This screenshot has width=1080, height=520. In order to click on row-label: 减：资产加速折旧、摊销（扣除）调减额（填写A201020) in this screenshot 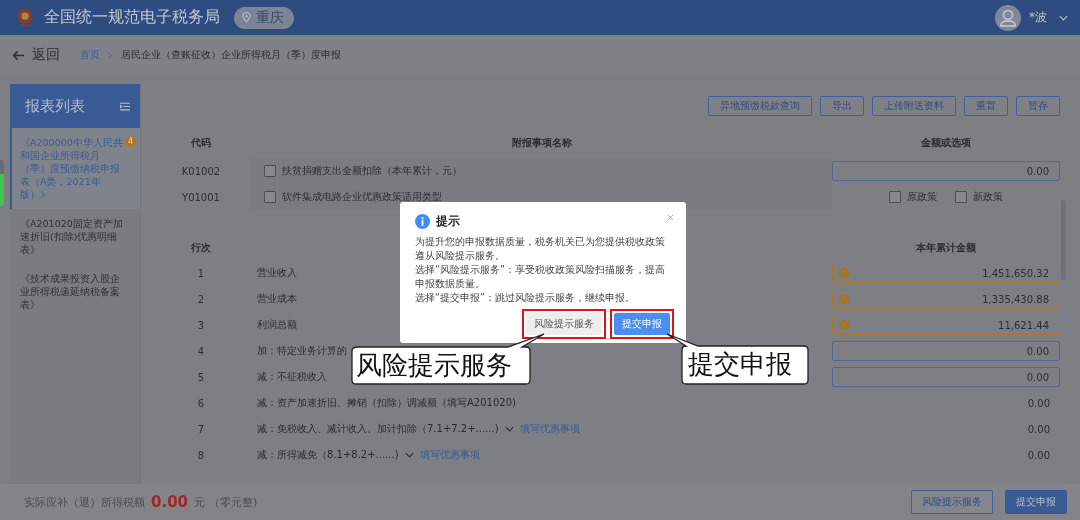, I will do `click(386, 403)`.